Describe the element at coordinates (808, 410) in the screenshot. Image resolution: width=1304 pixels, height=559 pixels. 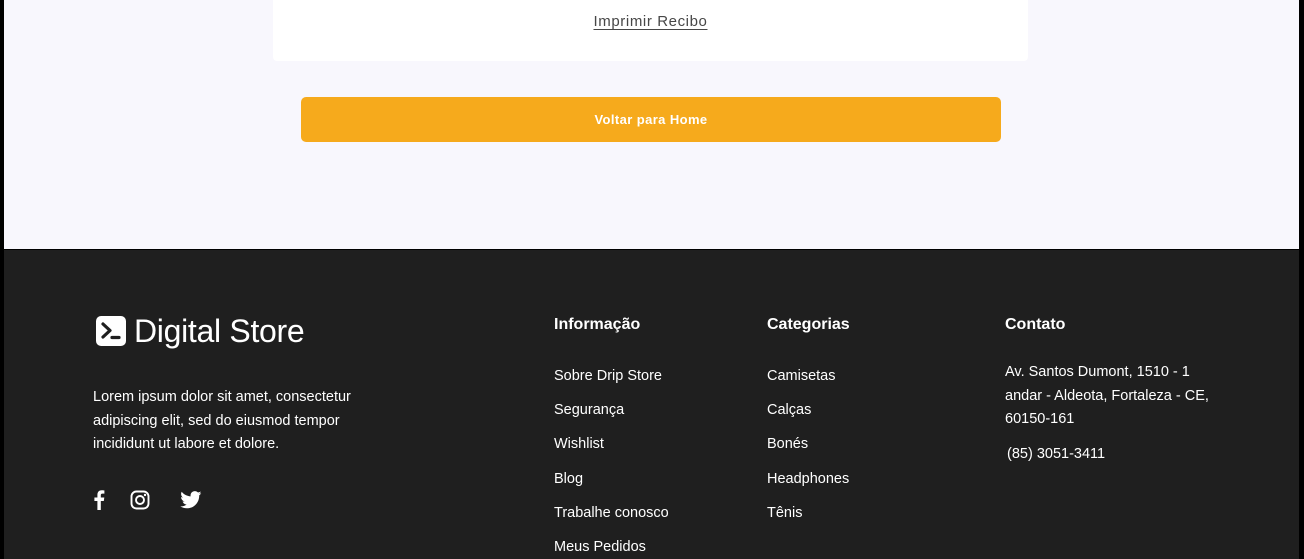
I see `category-link-calcas: Calças` at that location.